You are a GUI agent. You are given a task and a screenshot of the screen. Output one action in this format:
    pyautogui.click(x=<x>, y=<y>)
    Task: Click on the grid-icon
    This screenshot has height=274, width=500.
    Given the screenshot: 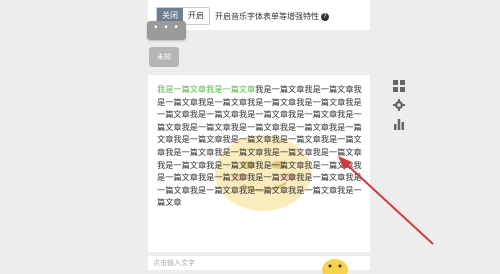 What is the action you would take?
    pyautogui.click(x=399, y=86)
    